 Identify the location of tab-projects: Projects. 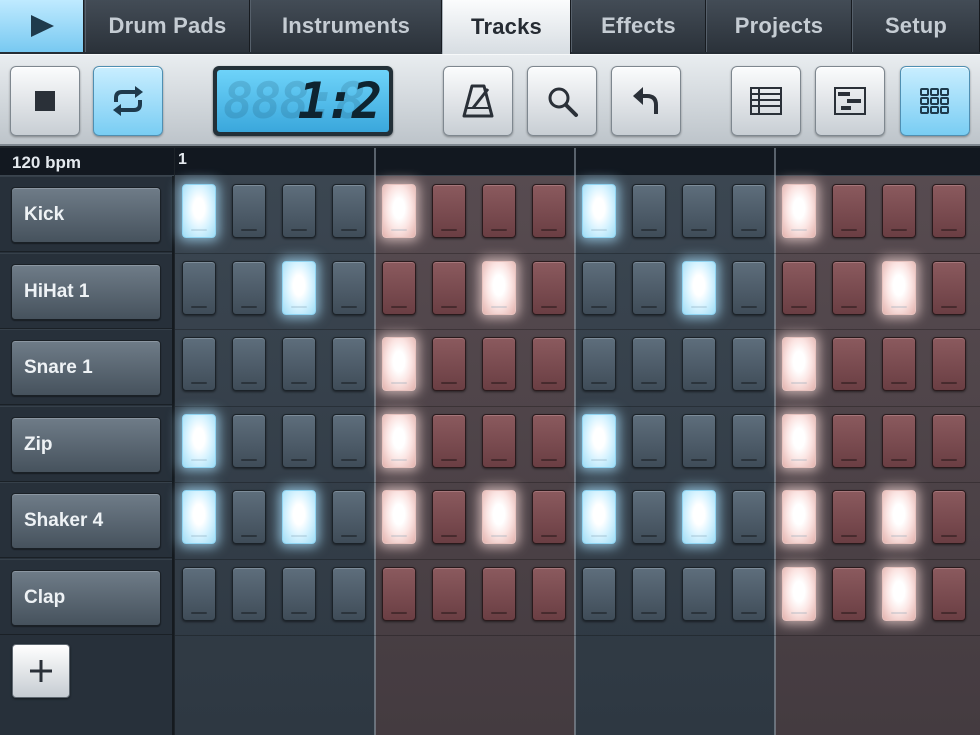
(779, 26).